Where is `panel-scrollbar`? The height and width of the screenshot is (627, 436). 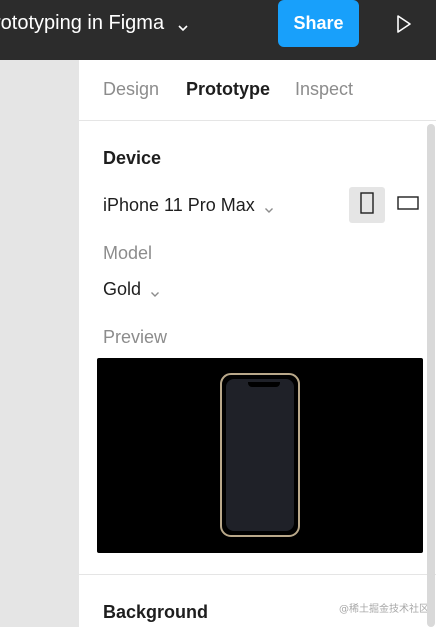 panel-scrollbar is located at coordinates (431, 375).